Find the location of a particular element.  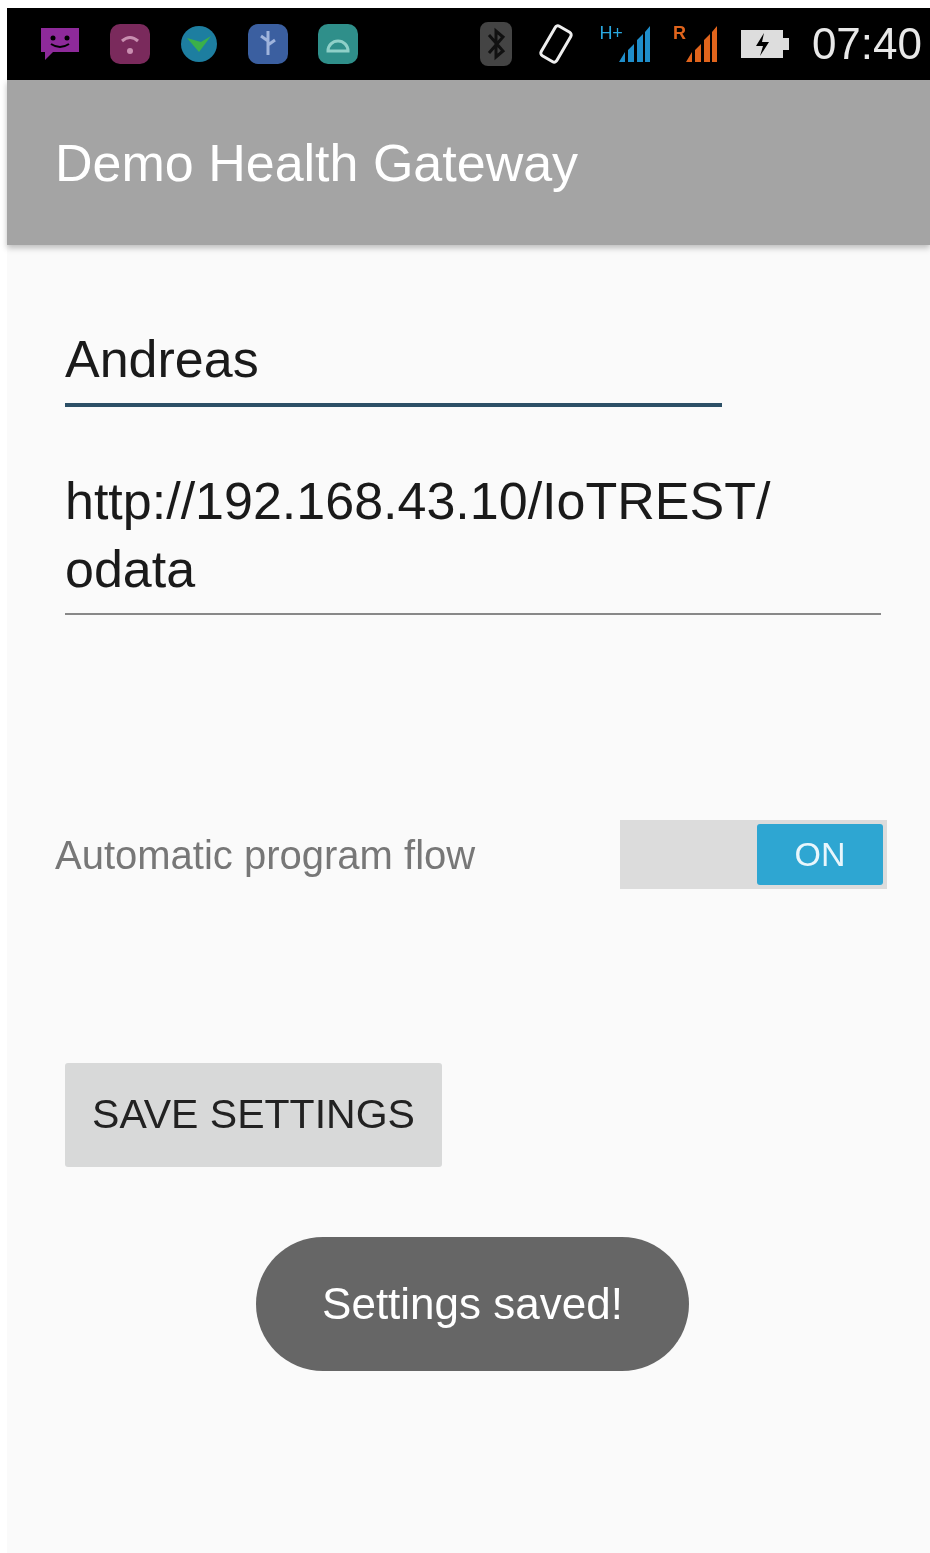

network-type-label: H+ is located at coordinates (611, 33).